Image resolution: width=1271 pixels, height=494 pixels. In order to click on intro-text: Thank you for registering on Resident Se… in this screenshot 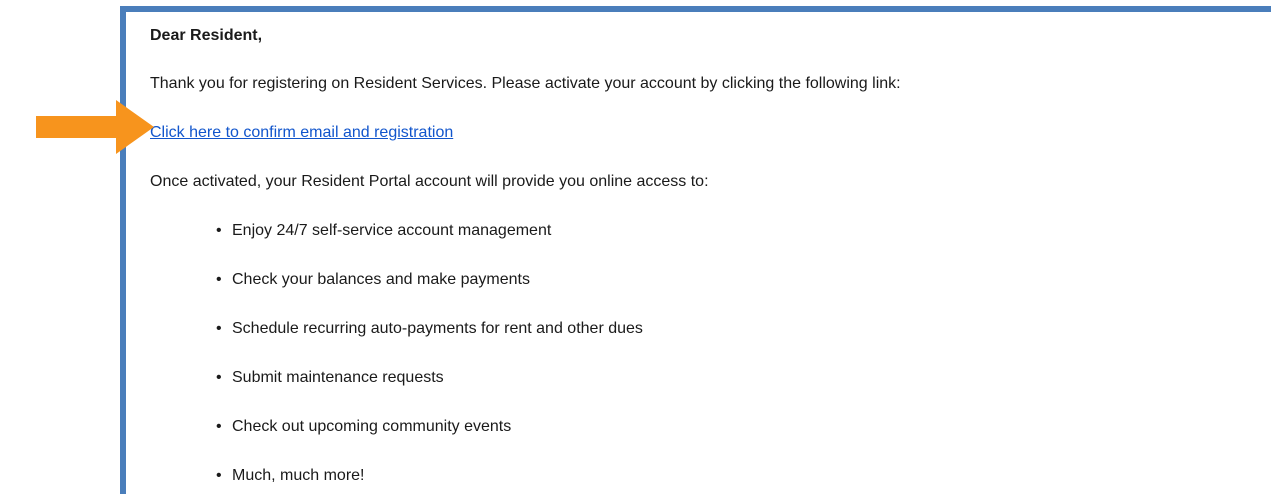, I will do `click(525, 83)`.